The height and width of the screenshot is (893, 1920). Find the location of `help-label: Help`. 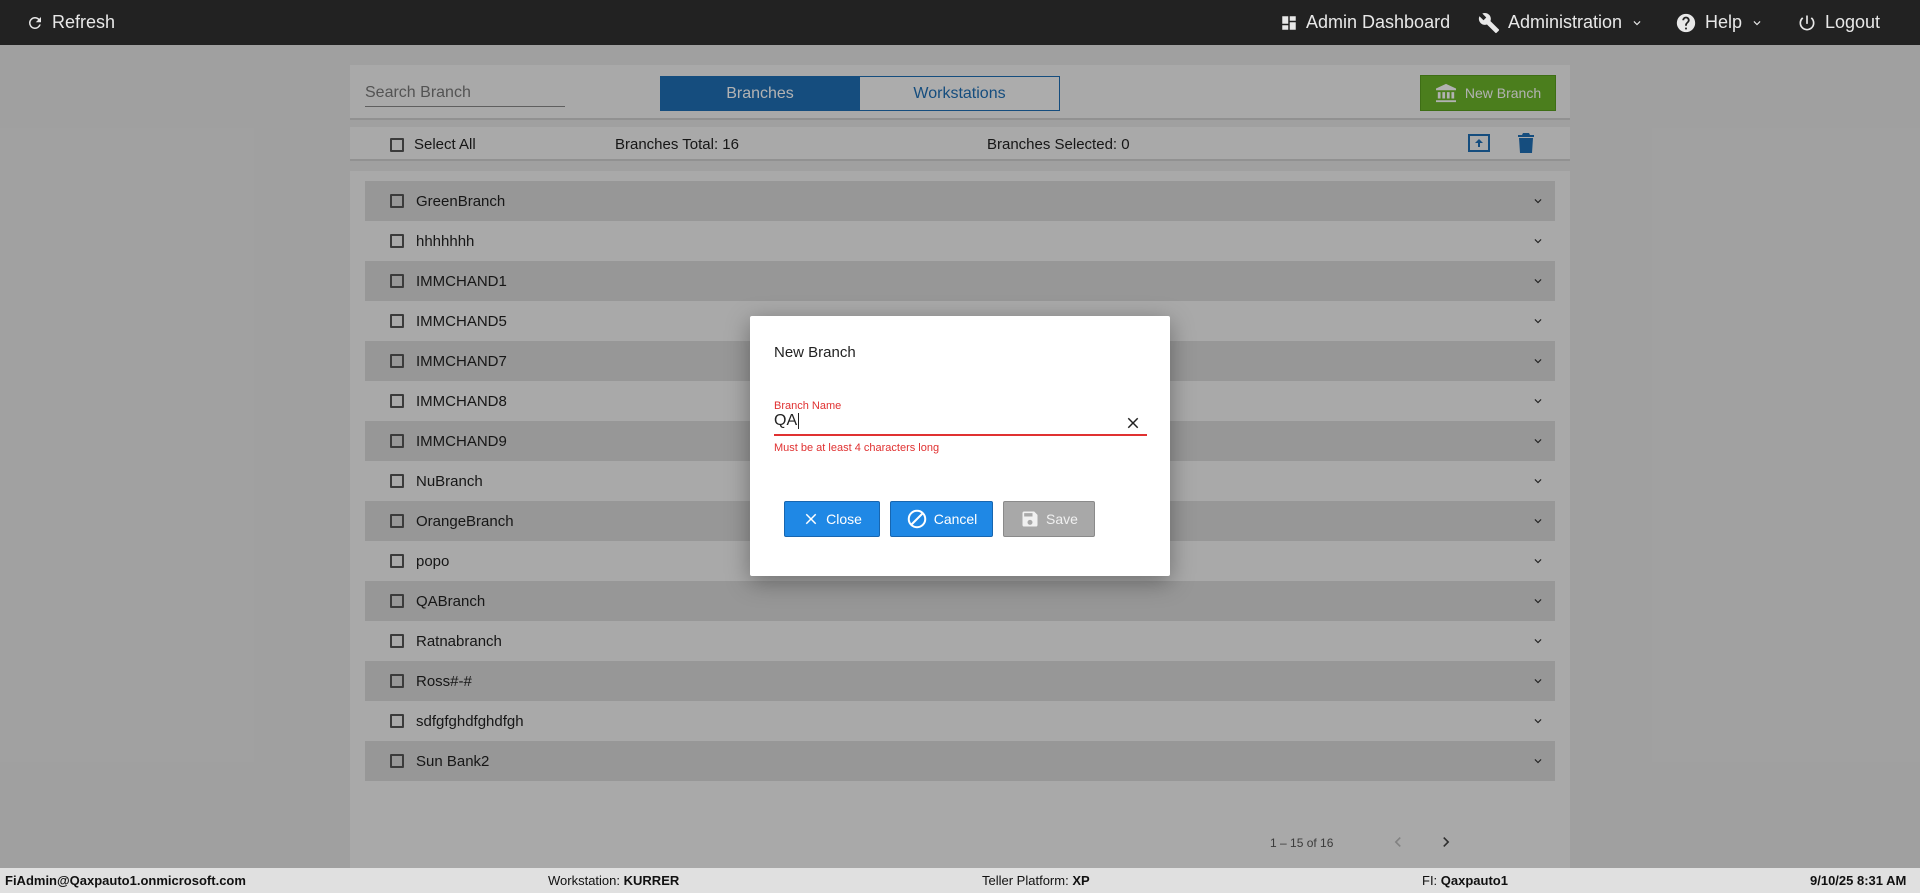

help-label: Help is located at coordinates (1724, 22).